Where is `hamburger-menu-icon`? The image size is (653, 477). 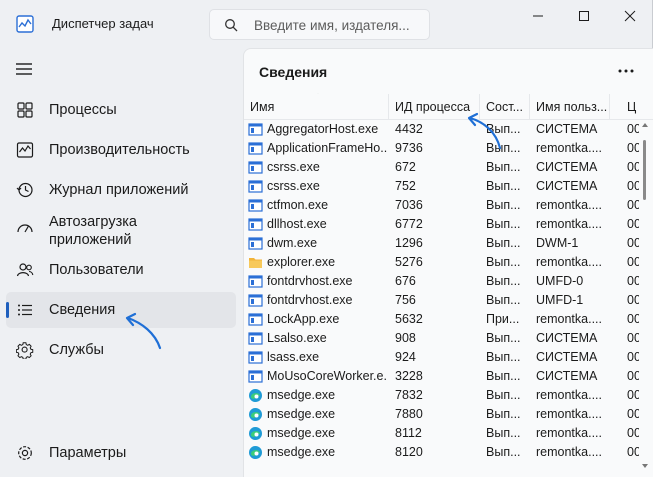
hamburger-menu-icon is located at coordinates (24, 69).